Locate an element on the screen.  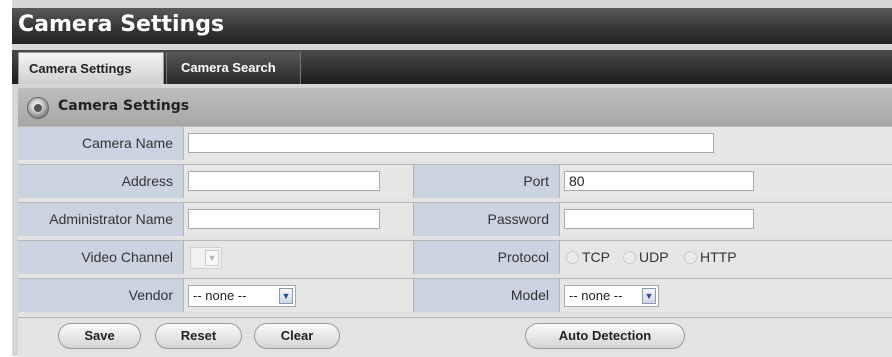
row-video-protocol: Video Channel ▼ Protocol TCP UDP HTTP is located at coordinates (455, 257).